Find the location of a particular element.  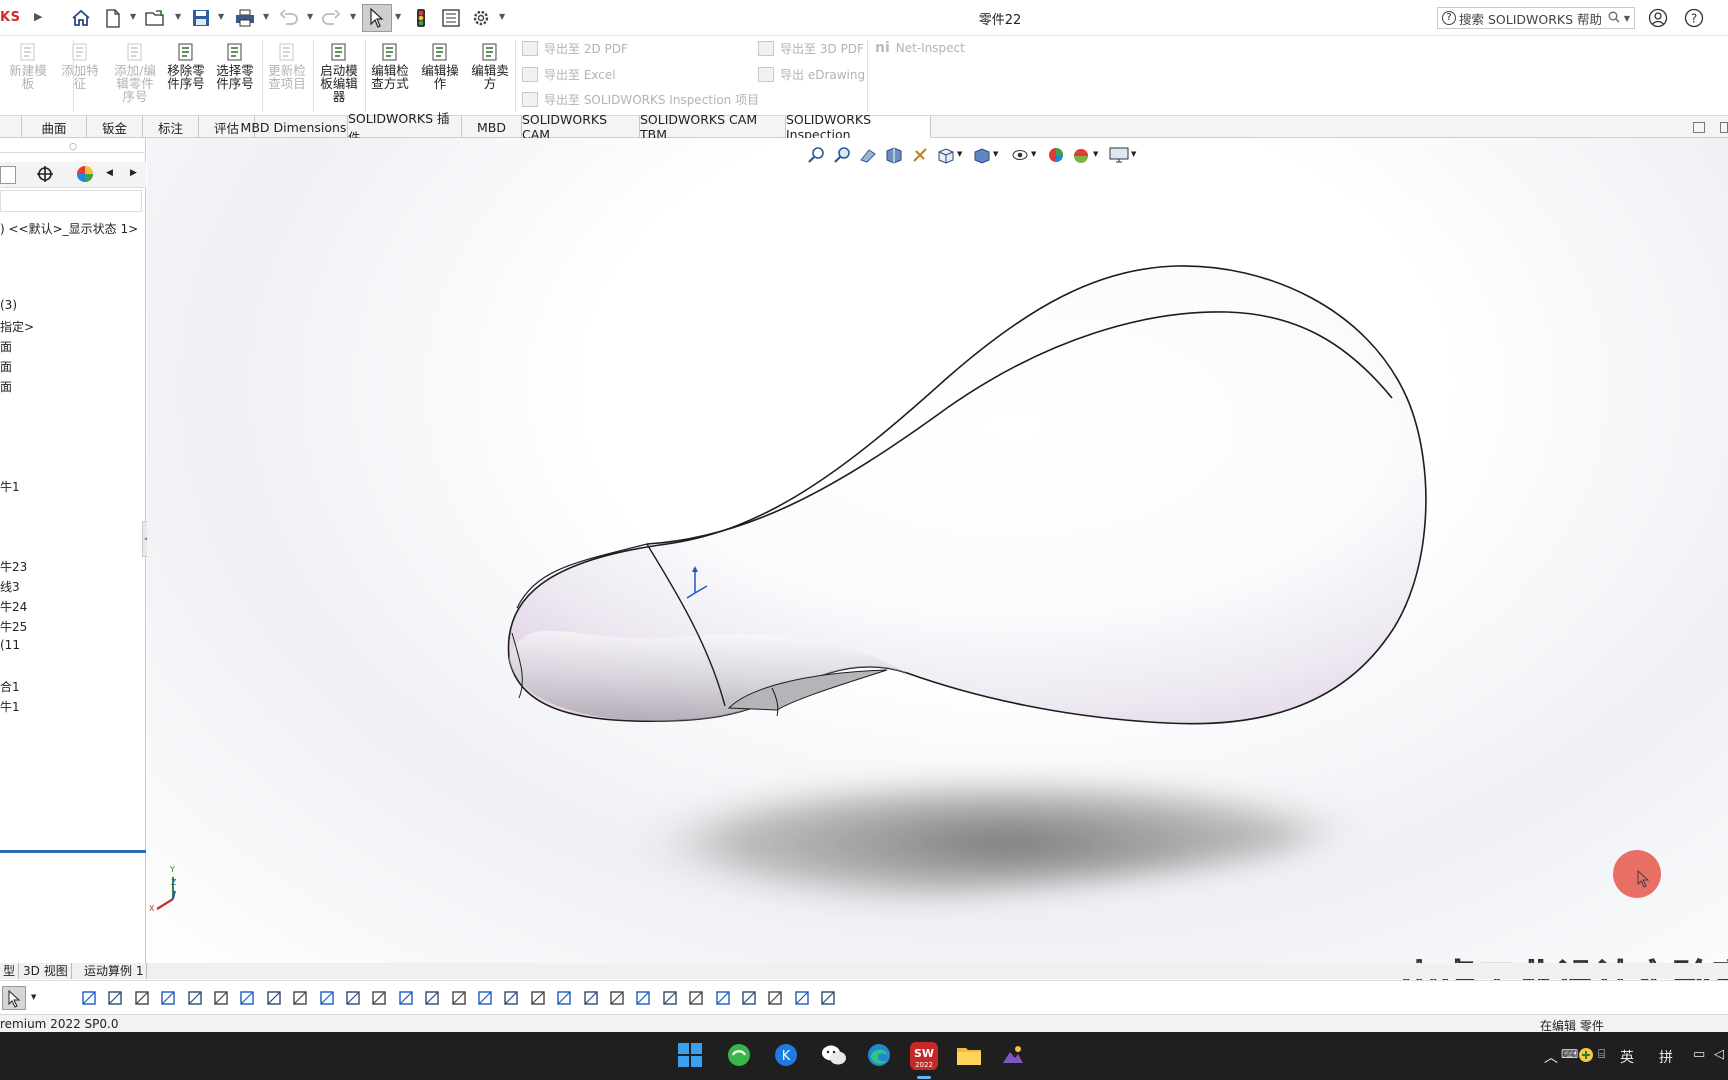

tray-expand-icon: ︿ is located at coordinates (1551, 1057).